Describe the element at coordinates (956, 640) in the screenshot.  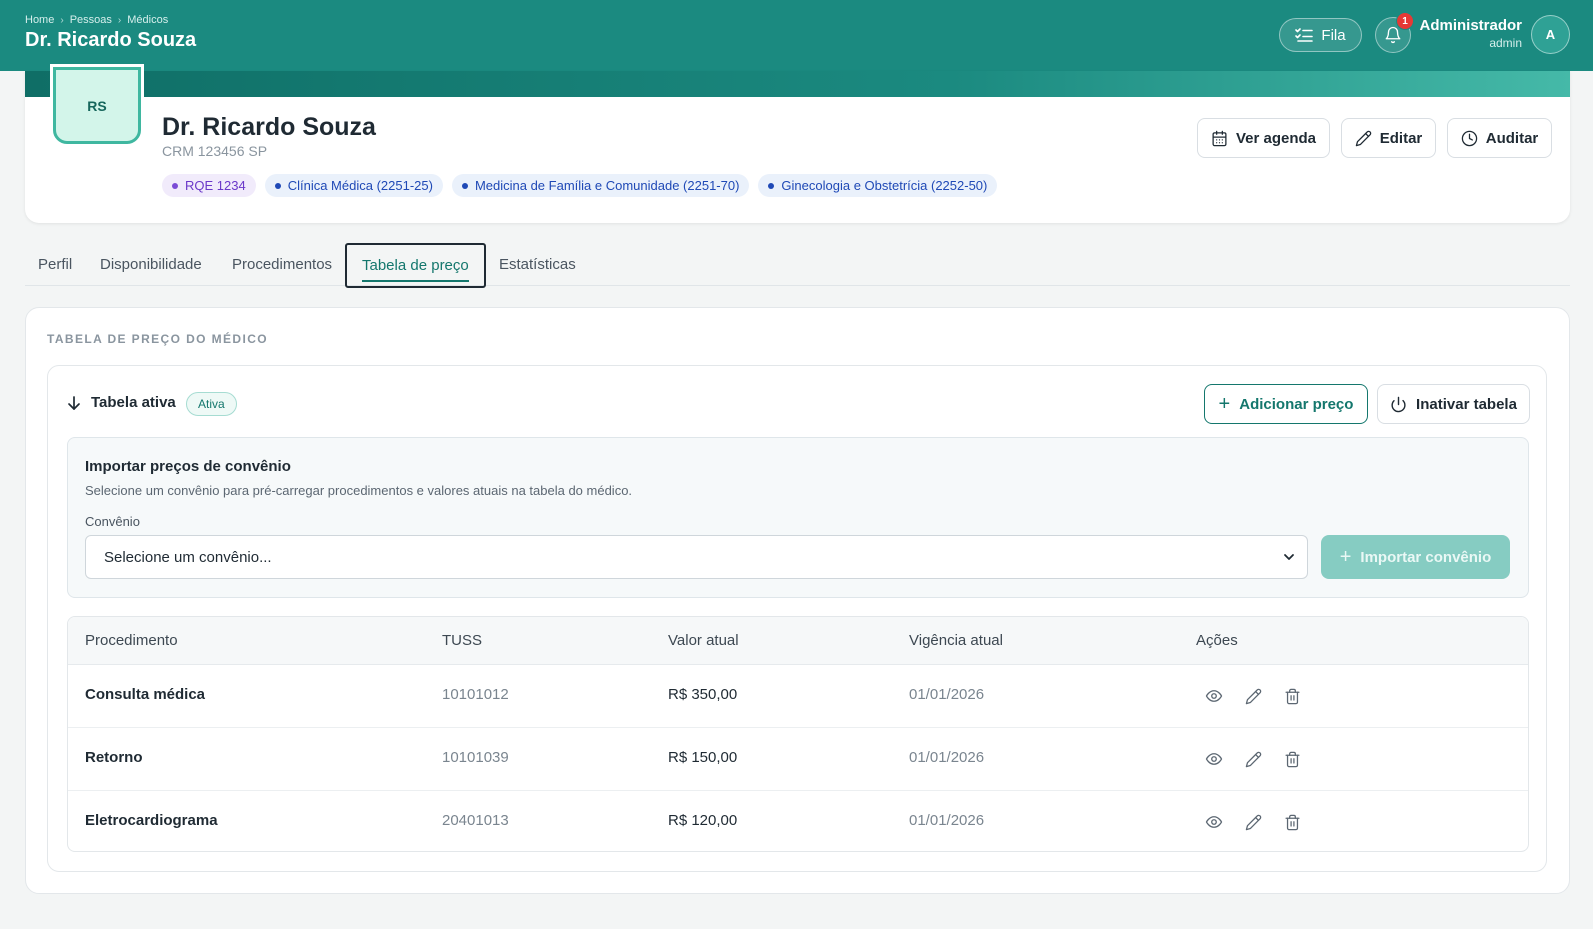
I see `column-header-vigencia: Vigência atual` at that location.